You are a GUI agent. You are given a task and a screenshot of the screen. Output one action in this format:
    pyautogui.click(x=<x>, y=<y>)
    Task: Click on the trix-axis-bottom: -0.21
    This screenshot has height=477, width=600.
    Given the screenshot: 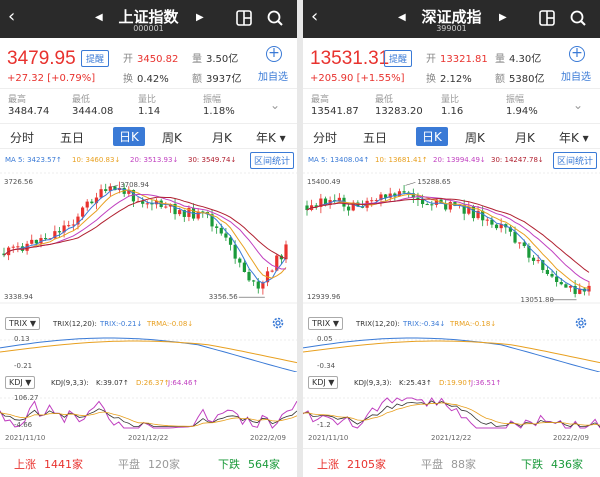 What is the action you would take?
    pyautogui.click(x=23, y=366)
    